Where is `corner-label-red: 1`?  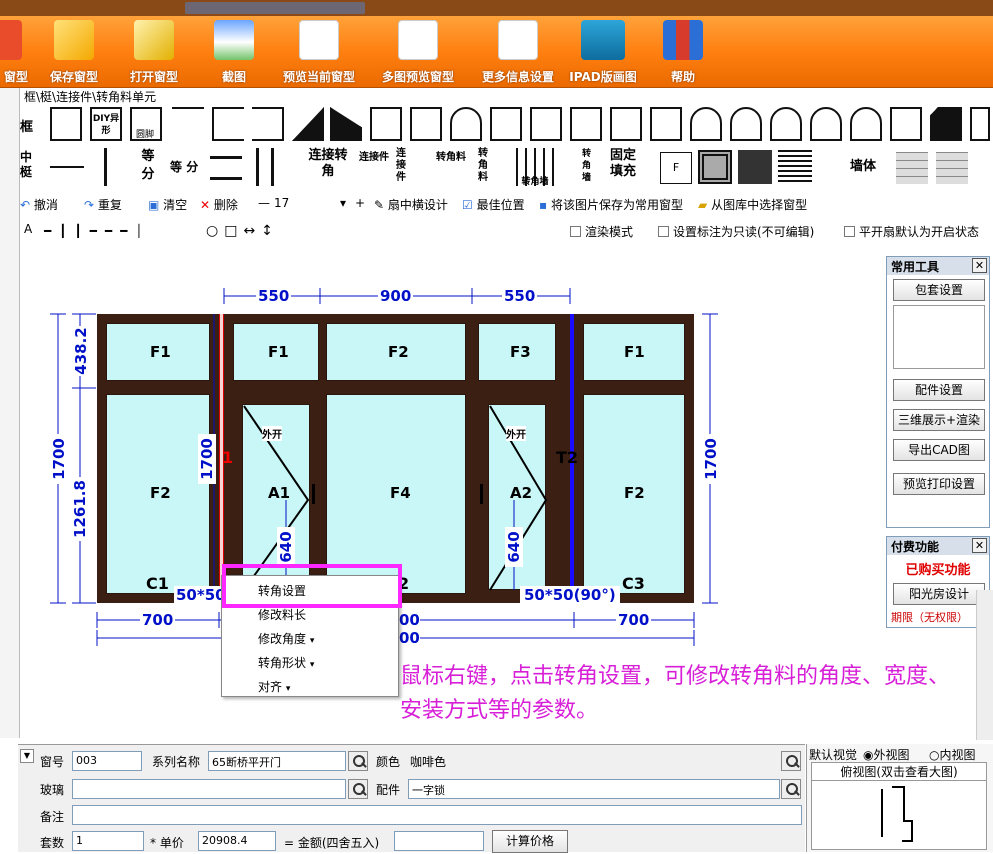
corner-label-red: 1 is located at coordinates (228, 457).